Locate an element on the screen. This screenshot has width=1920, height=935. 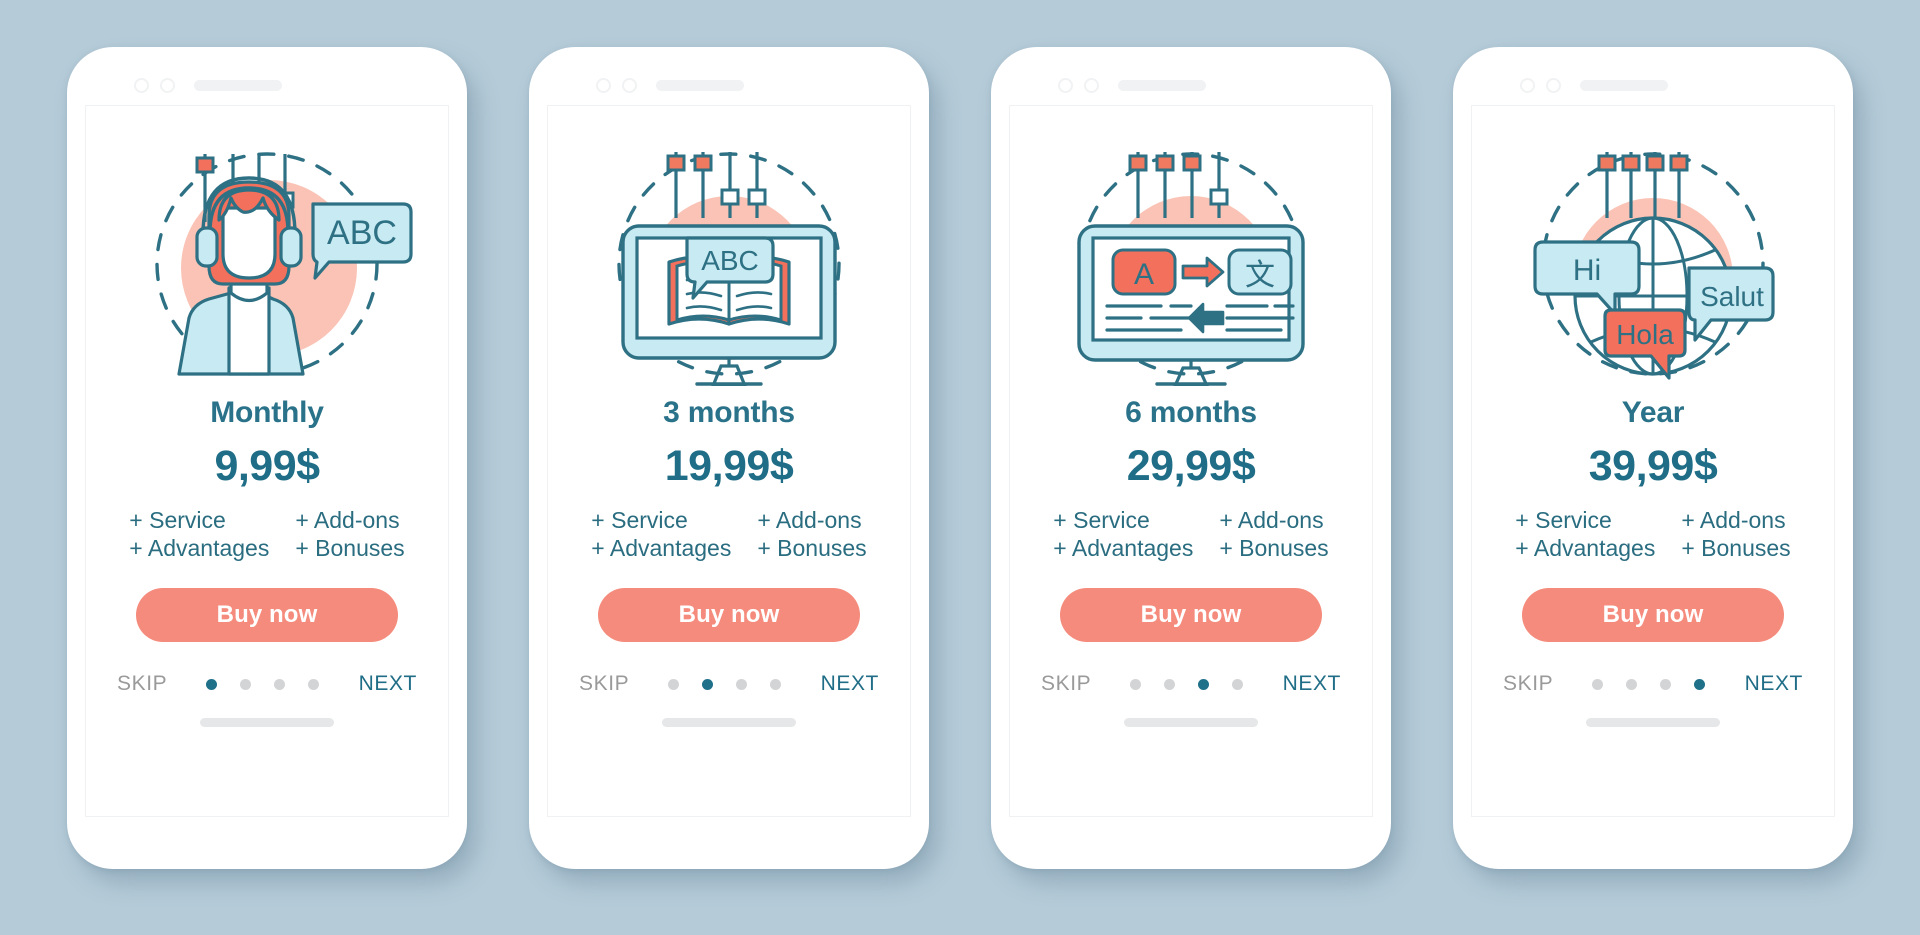
plan-title: Monthly is located at coordinates (267, 412).